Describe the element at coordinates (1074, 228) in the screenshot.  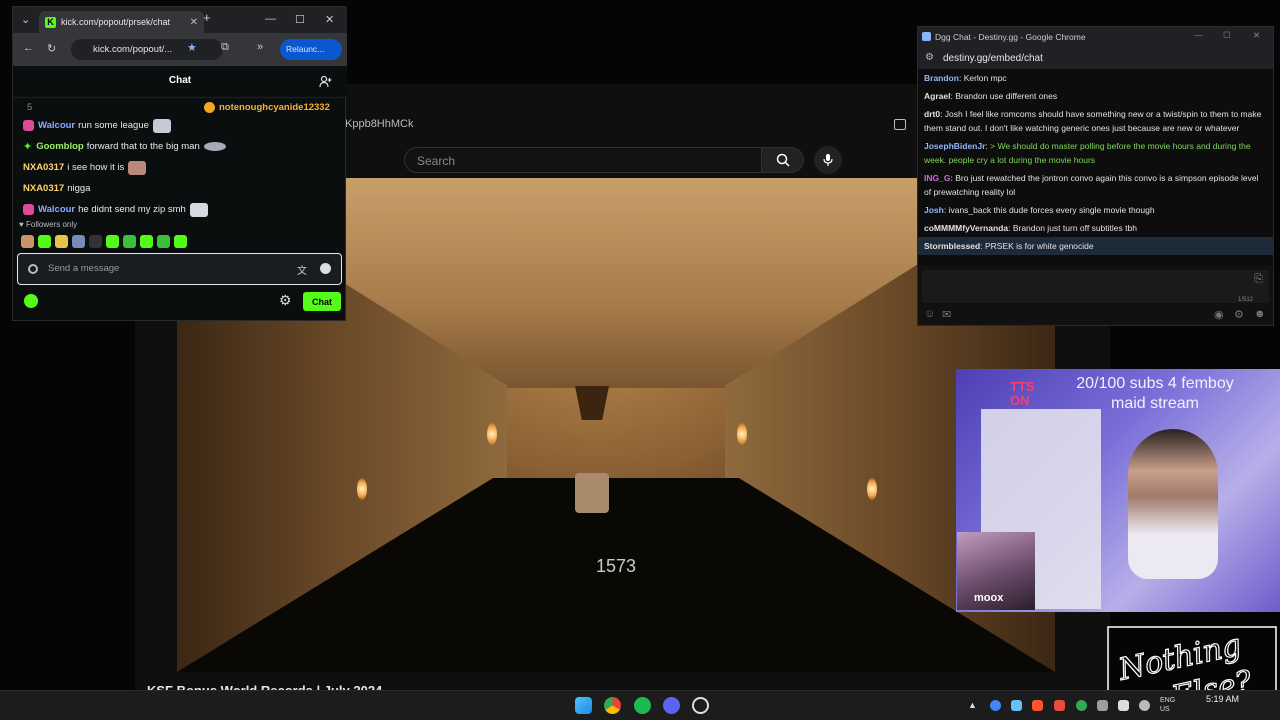
I see `dgg-text: Brandon just turn off subtitles tbh` at that location.